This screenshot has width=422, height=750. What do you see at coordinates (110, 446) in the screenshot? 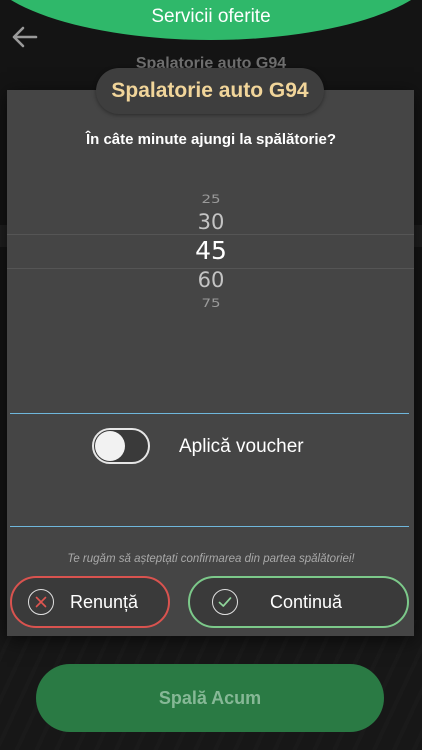
I see `toggle-knob` at bounding box center [110, 446].